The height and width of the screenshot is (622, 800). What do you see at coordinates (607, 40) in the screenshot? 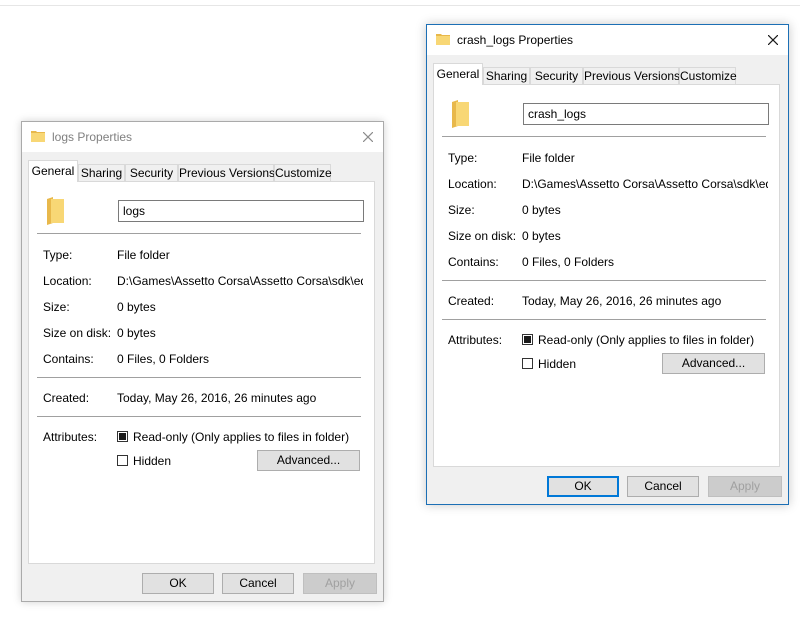
I see `title-bar: crash_logs Properties` at bounding box center [607, 40].